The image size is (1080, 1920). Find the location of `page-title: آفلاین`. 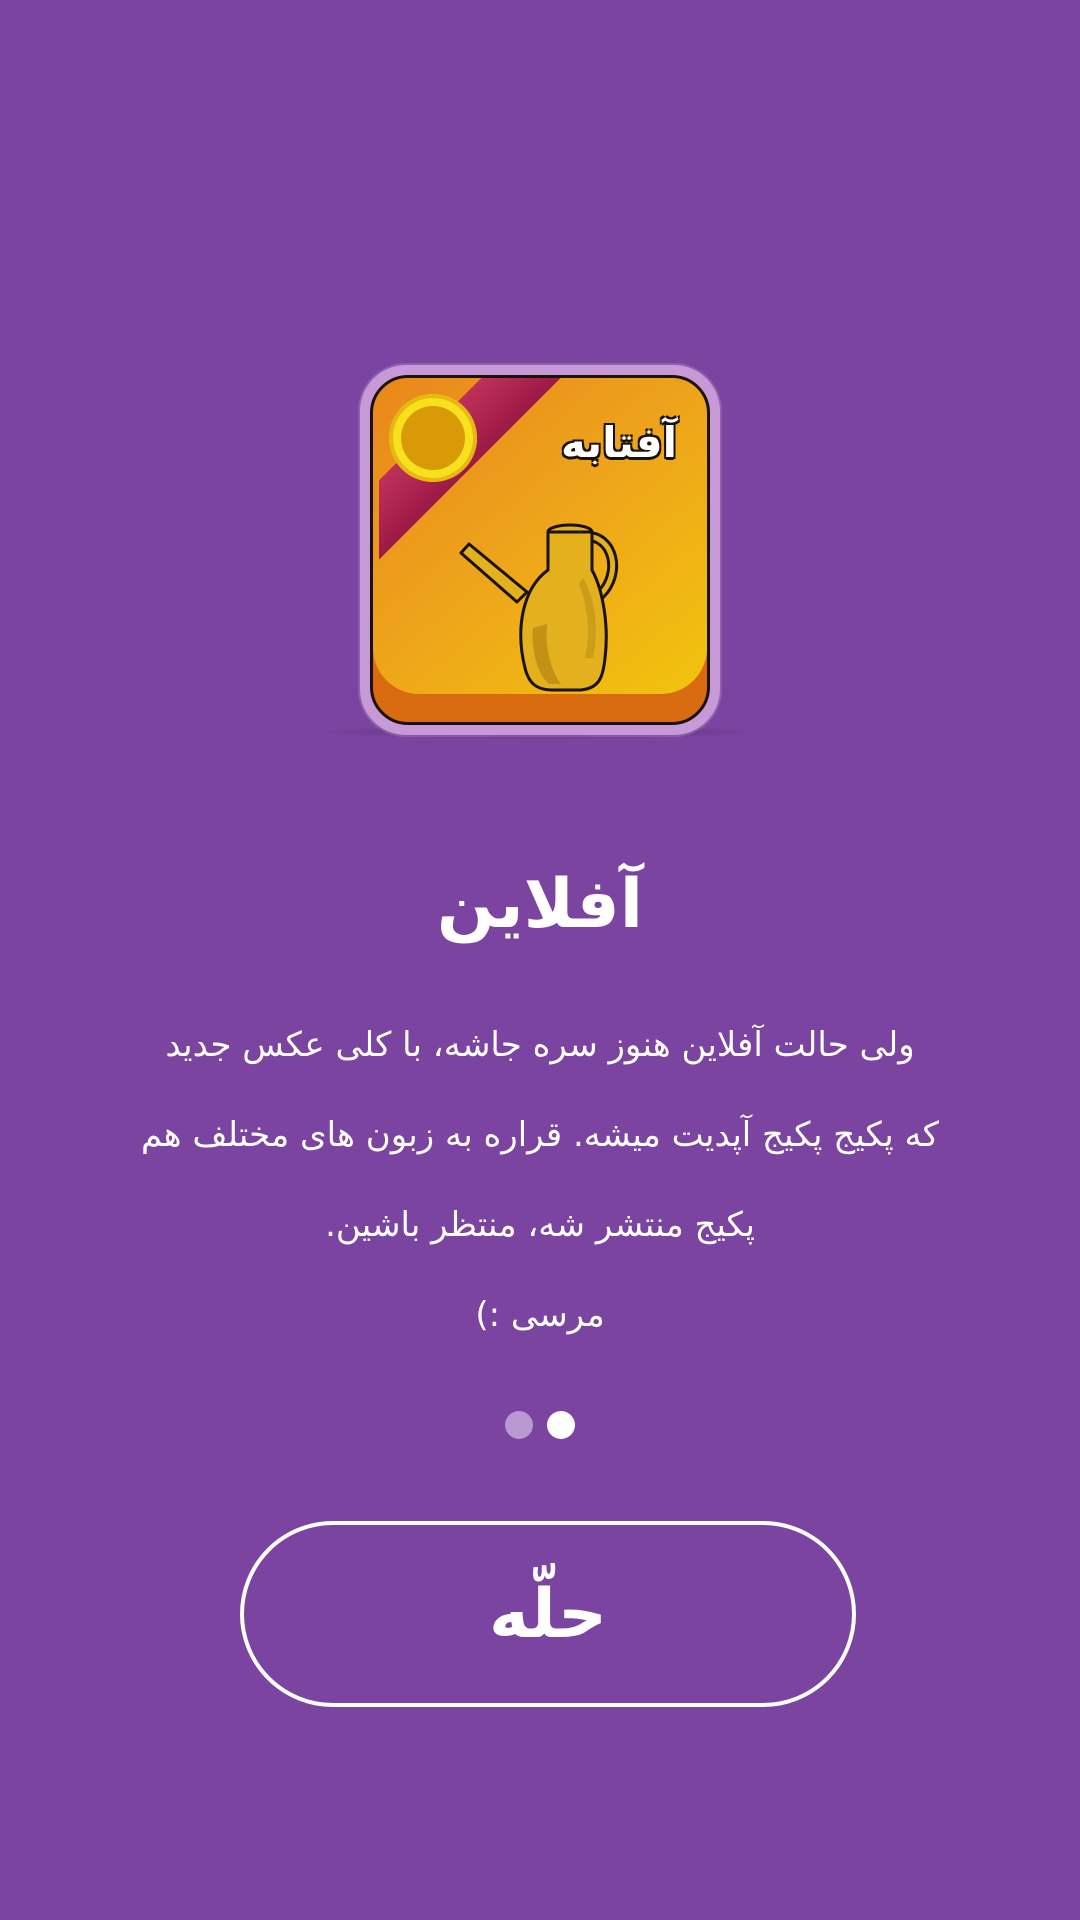

page-title: آفلاین is located at coordinates (540, 904).